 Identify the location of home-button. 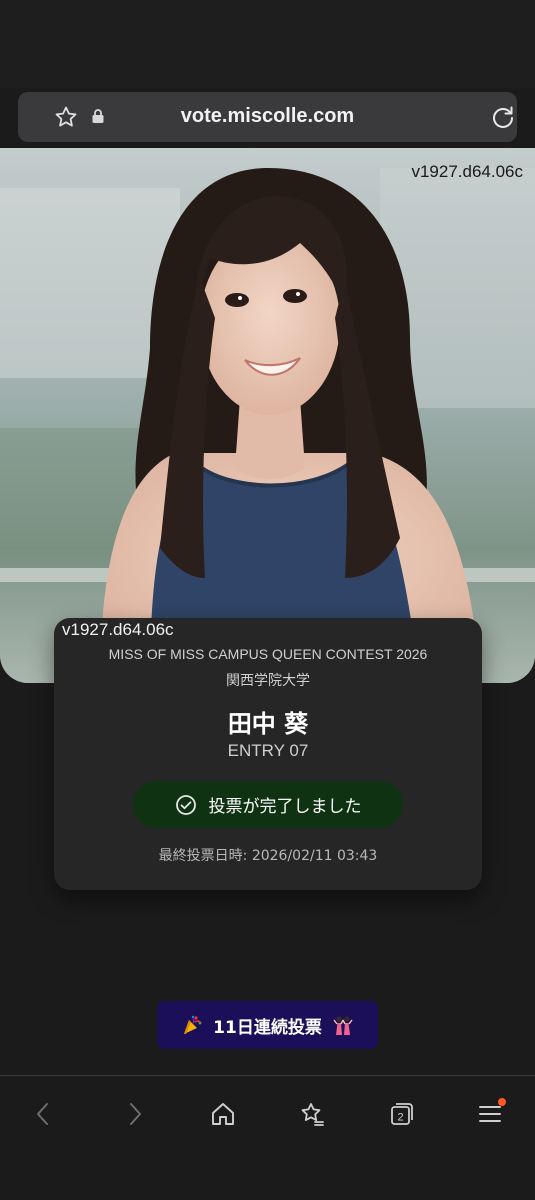
(223, 1114).